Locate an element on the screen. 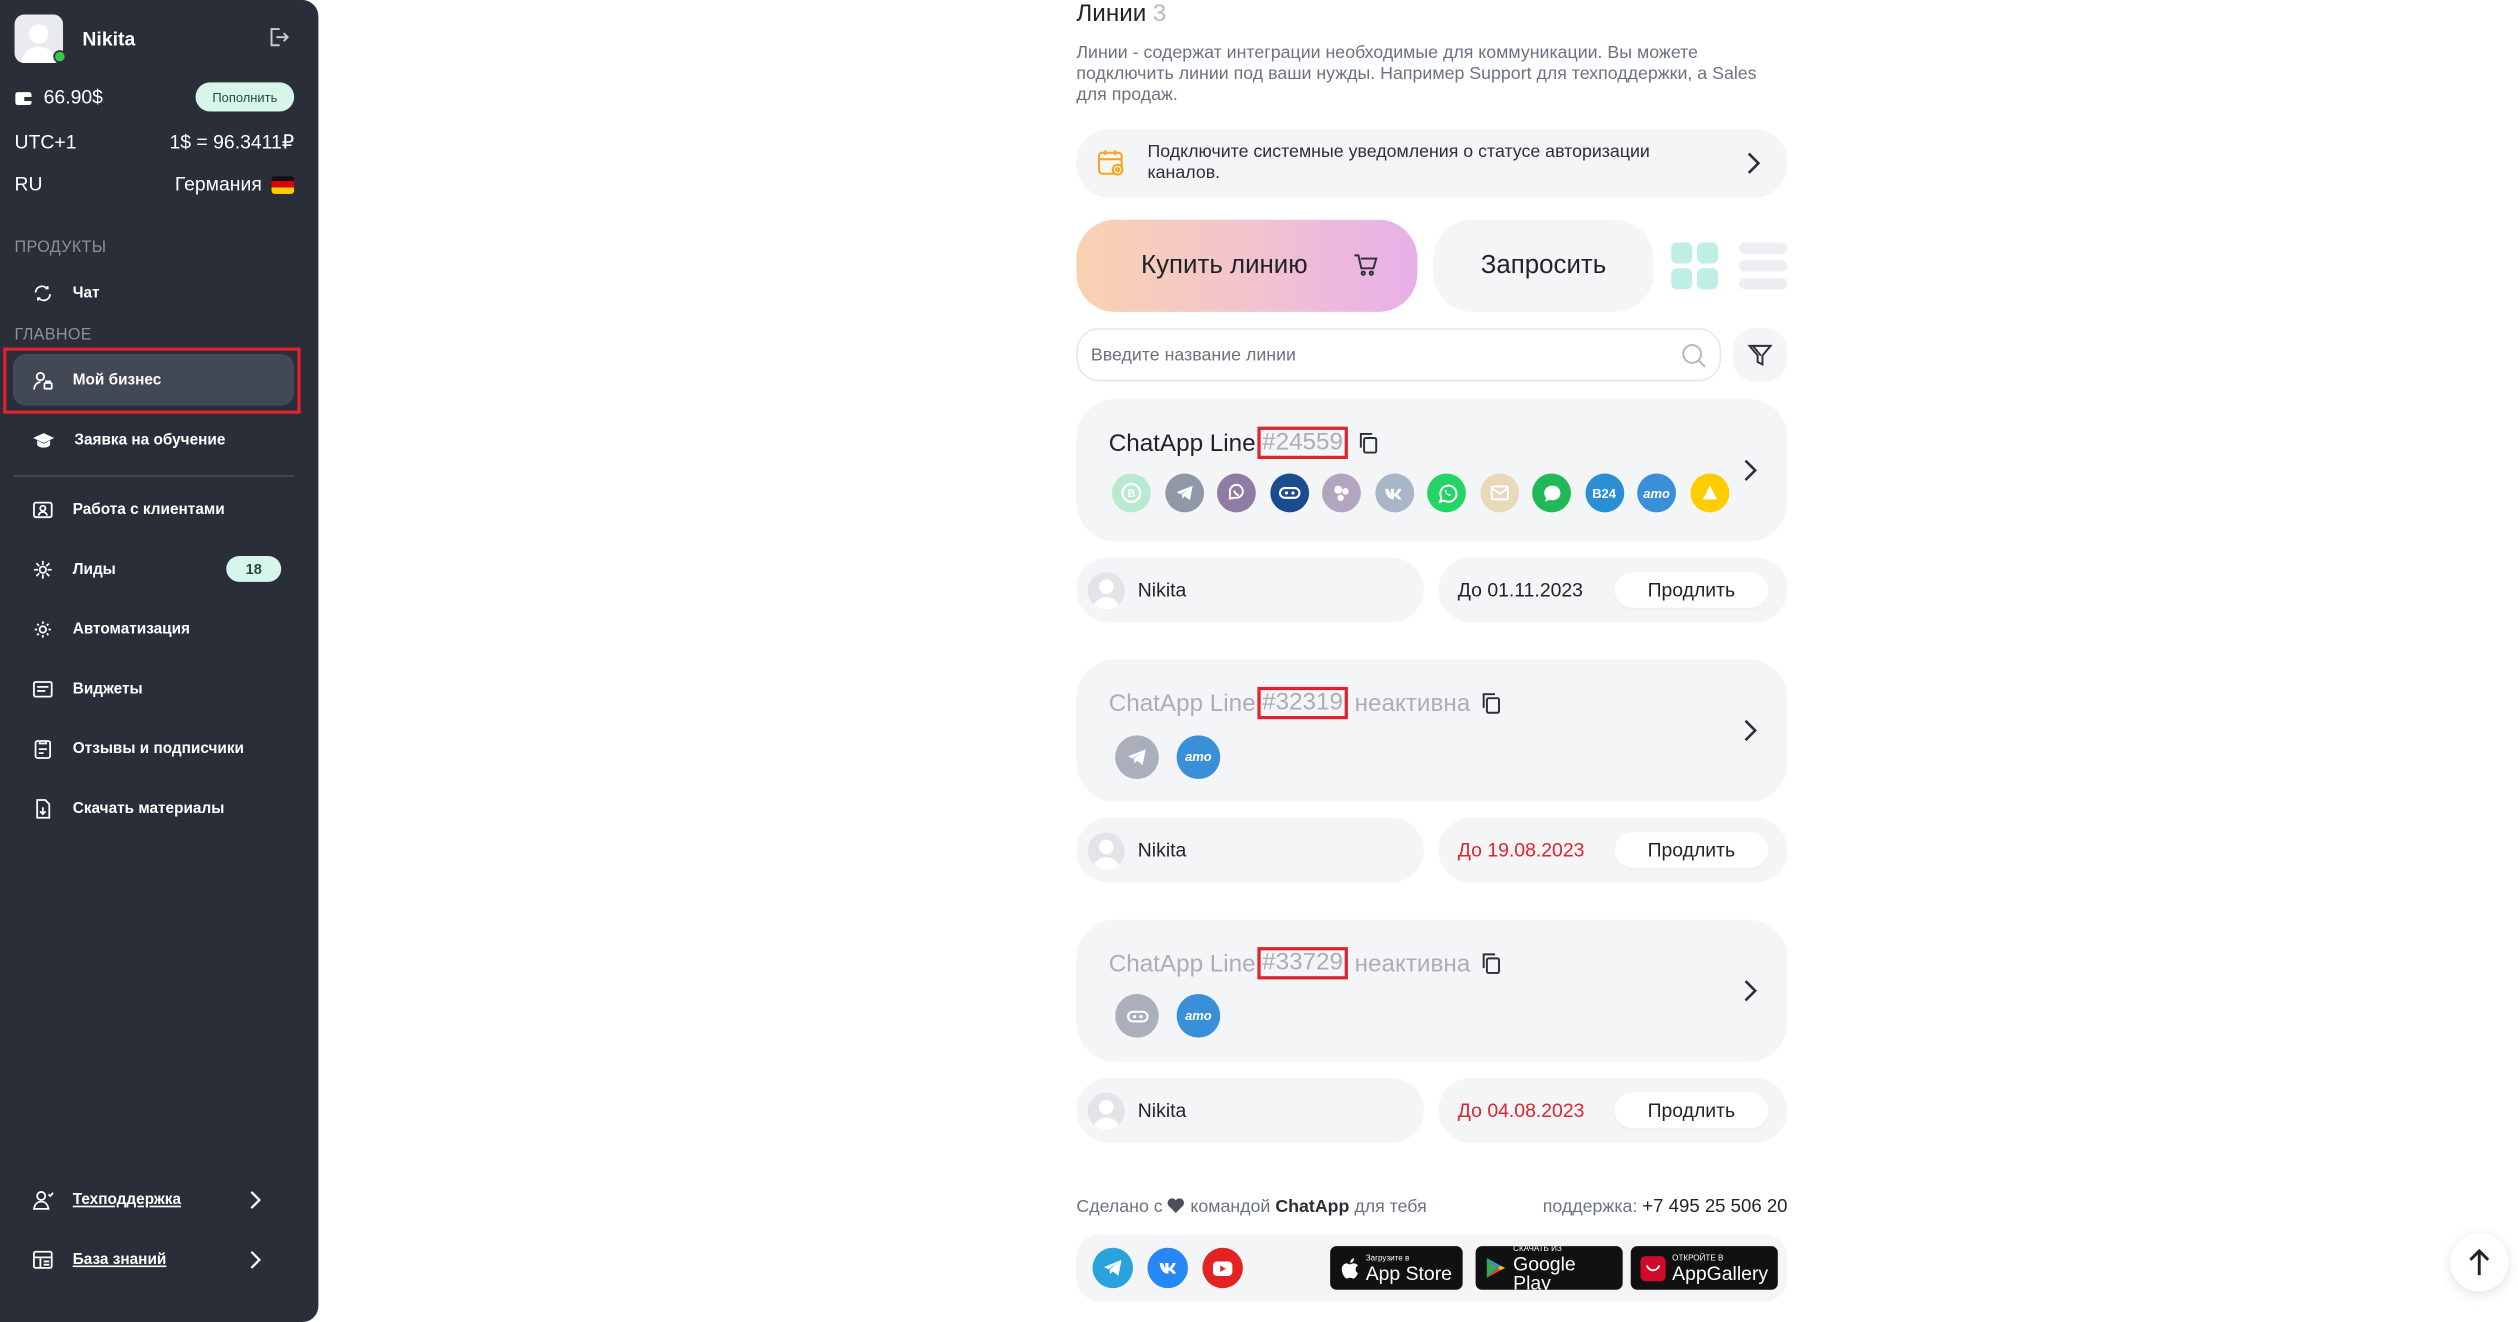 This screenshot has height=1322, width=2518. chat-icon is located at coordinates (42, 292).